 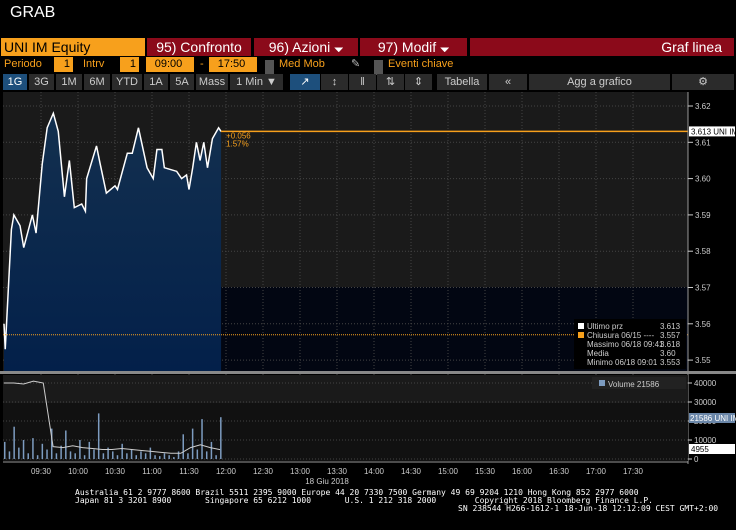 I want to click on actions-menu: 96) Azioni, so click(x=306, y=47).